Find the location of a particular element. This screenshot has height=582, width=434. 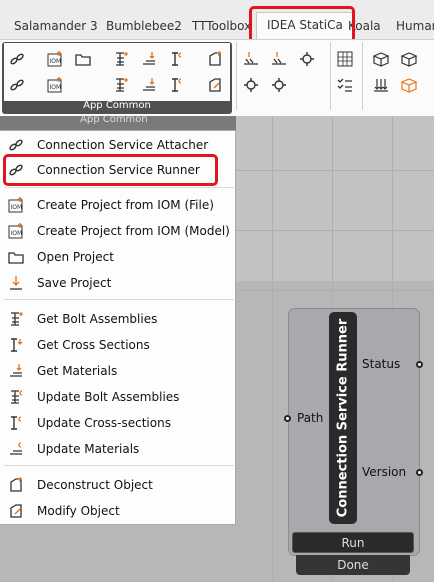

menu-item-label: Modify Object is located at coordinates (78, 511).